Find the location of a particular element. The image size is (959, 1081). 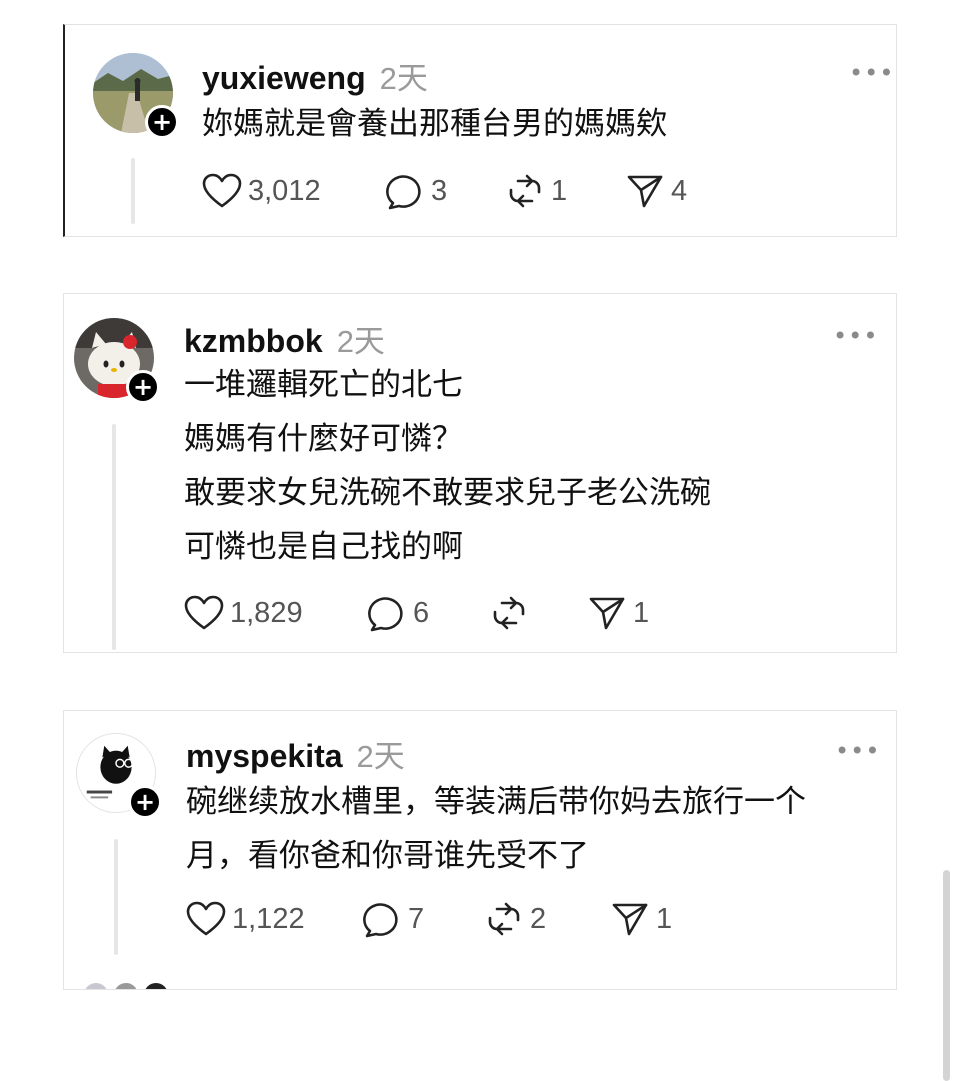

post-text-line: 碗继续放水槽里，等装满后带你妈去旅行一个 is located at coordinates (496, 802).